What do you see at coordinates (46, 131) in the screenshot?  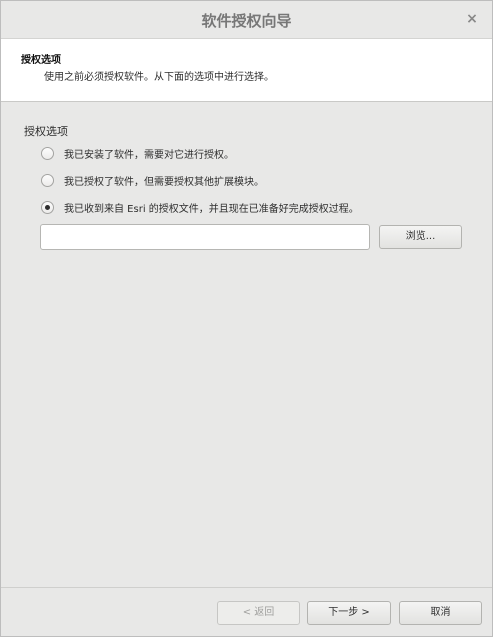 I see `options-group-label: 授权选项` at bounding box center [46, 131].